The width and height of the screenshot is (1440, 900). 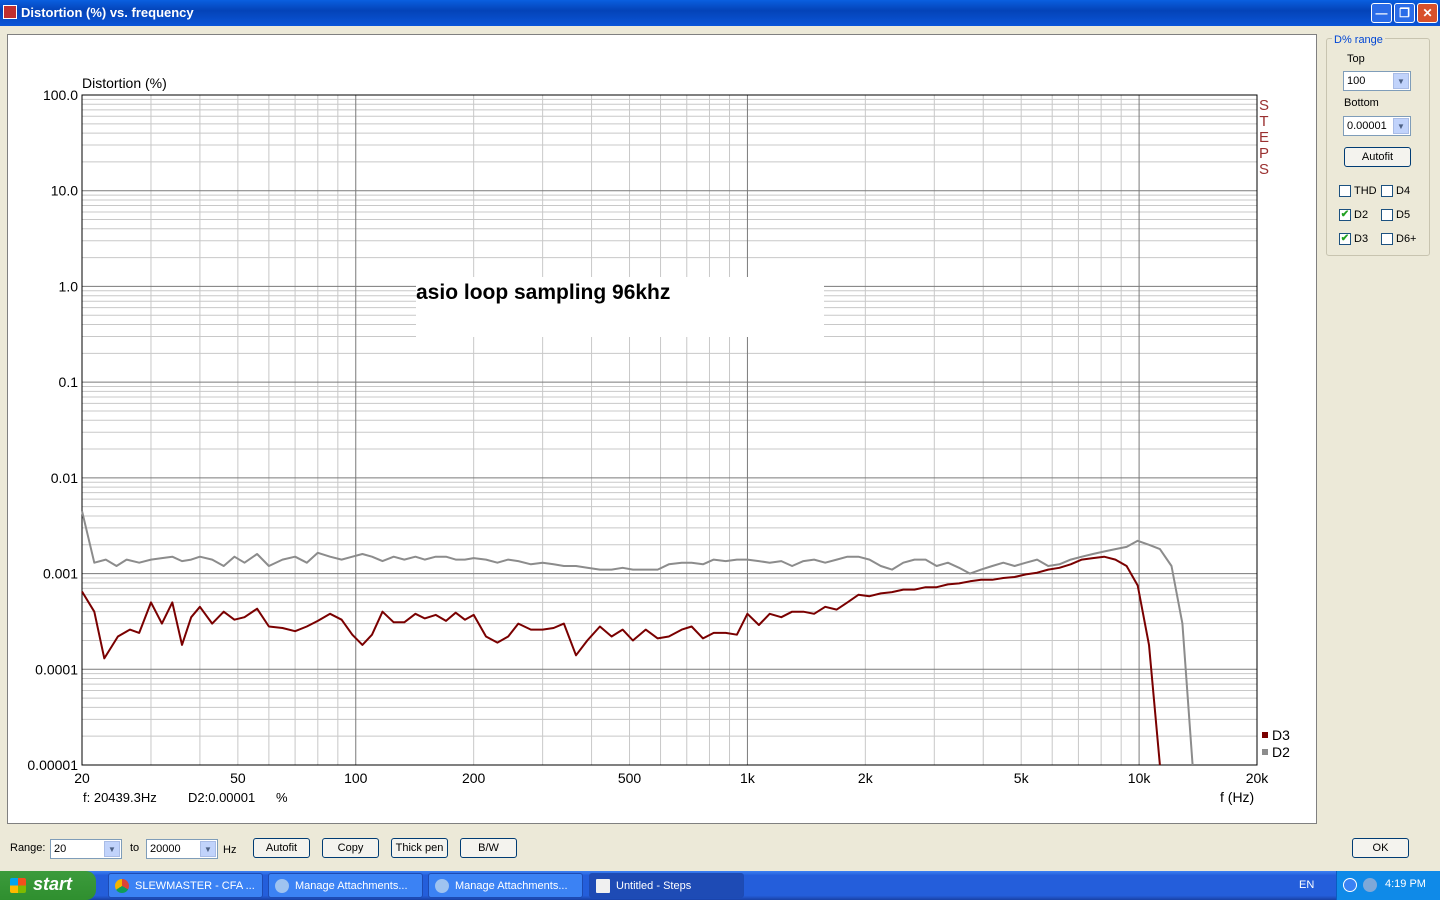 I want to click on close-button: ✕, so click(x=1427, y=13).